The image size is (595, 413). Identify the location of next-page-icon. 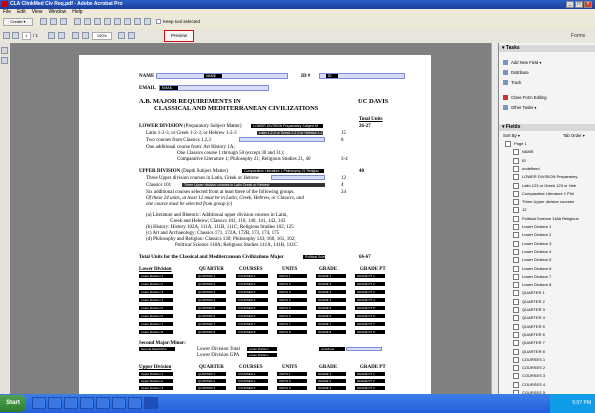
(15, 35).